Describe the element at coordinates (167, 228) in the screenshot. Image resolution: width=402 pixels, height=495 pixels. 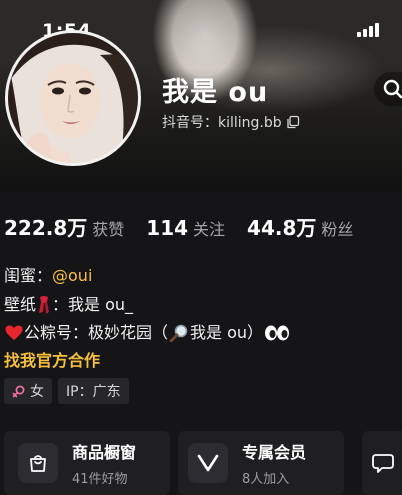
I see `stat-following-number: 114` at that location.